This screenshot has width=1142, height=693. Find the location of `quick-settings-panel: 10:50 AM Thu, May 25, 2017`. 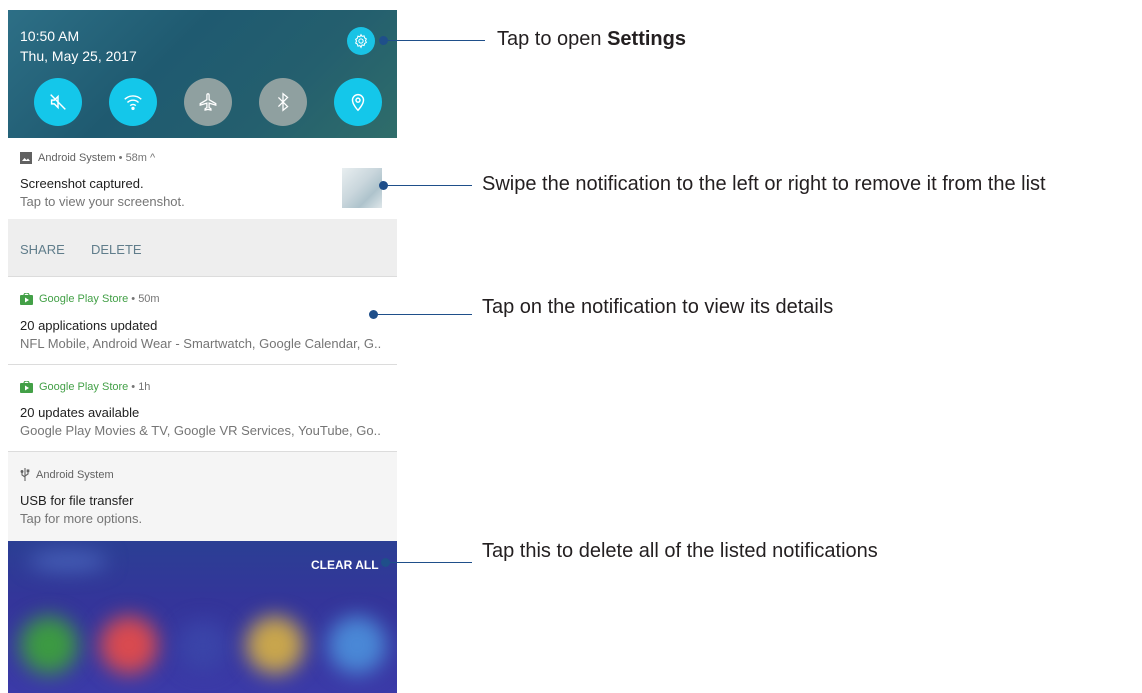

quick-settings-panel: 10:50 AM Thu, May 25, 2017 is located at coordinates (202, 74).